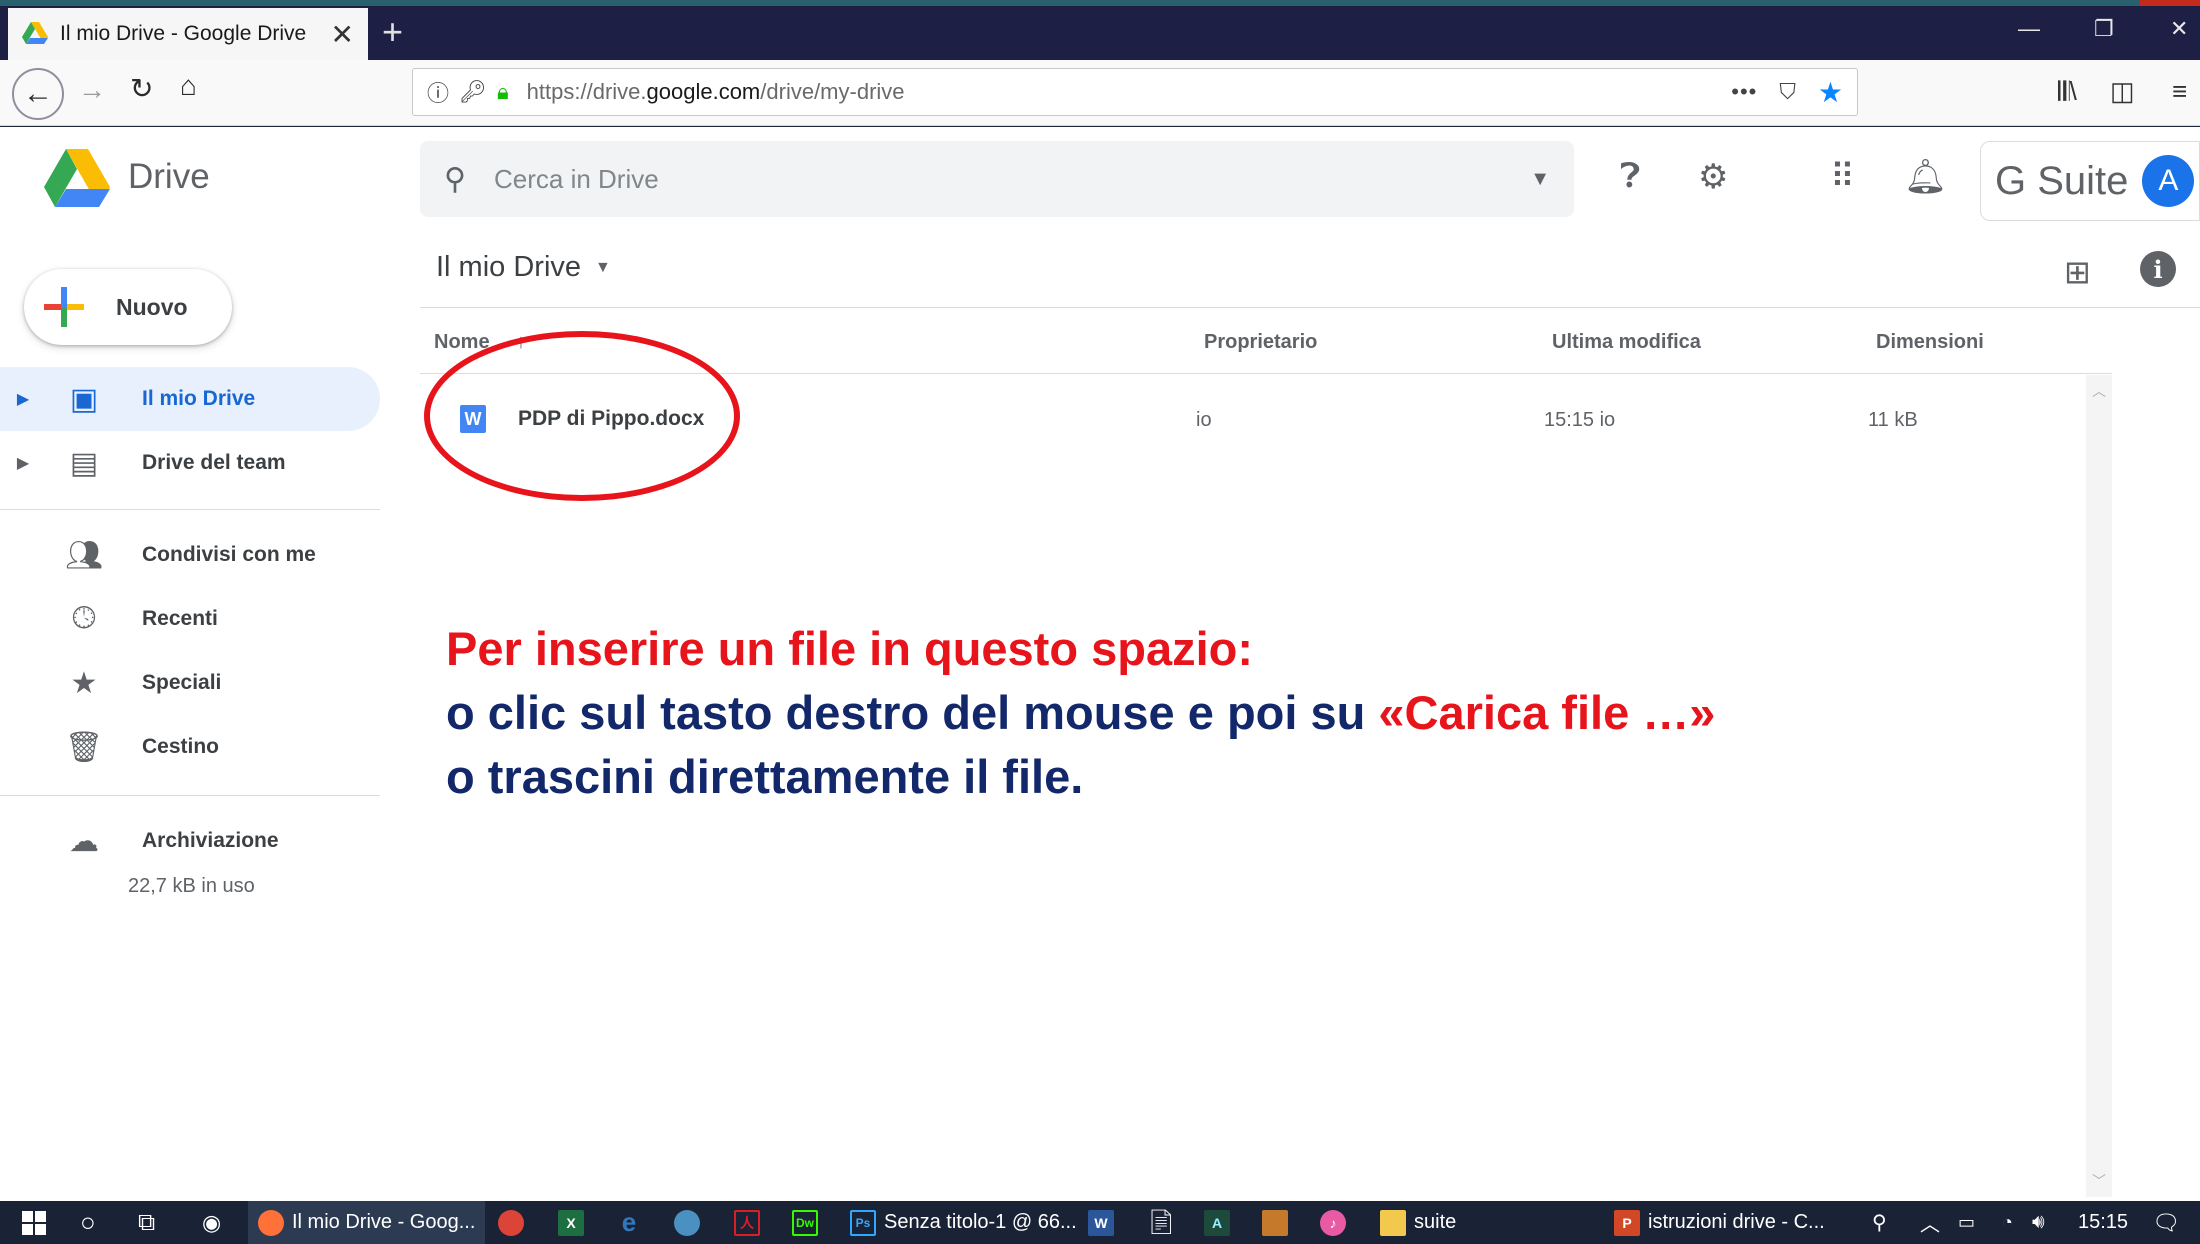 The width and height of the screenshot is (2200, 1244). I want to click on sidebar-item-label: Recenti, so click(180, 618).